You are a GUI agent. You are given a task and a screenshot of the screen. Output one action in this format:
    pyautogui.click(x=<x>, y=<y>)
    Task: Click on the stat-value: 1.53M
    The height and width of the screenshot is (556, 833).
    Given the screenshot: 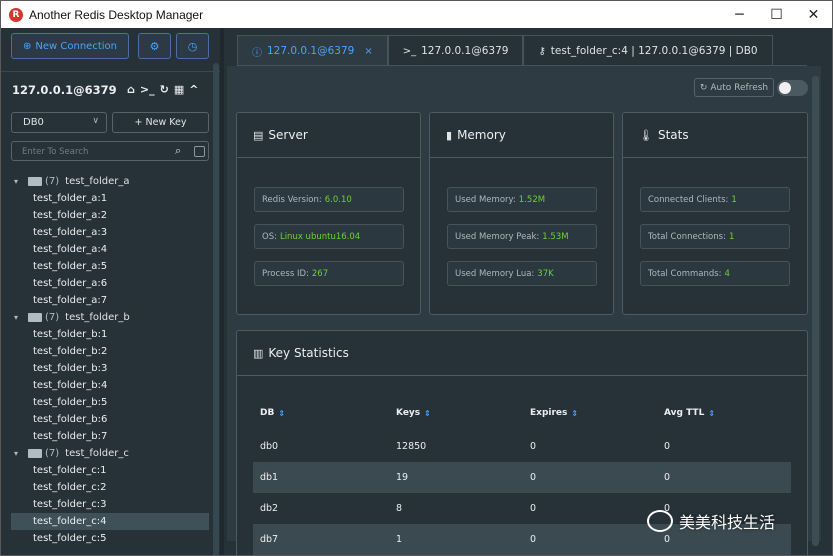 What is the action you would take?
    pyautogui.click(x=555, y=236)
    